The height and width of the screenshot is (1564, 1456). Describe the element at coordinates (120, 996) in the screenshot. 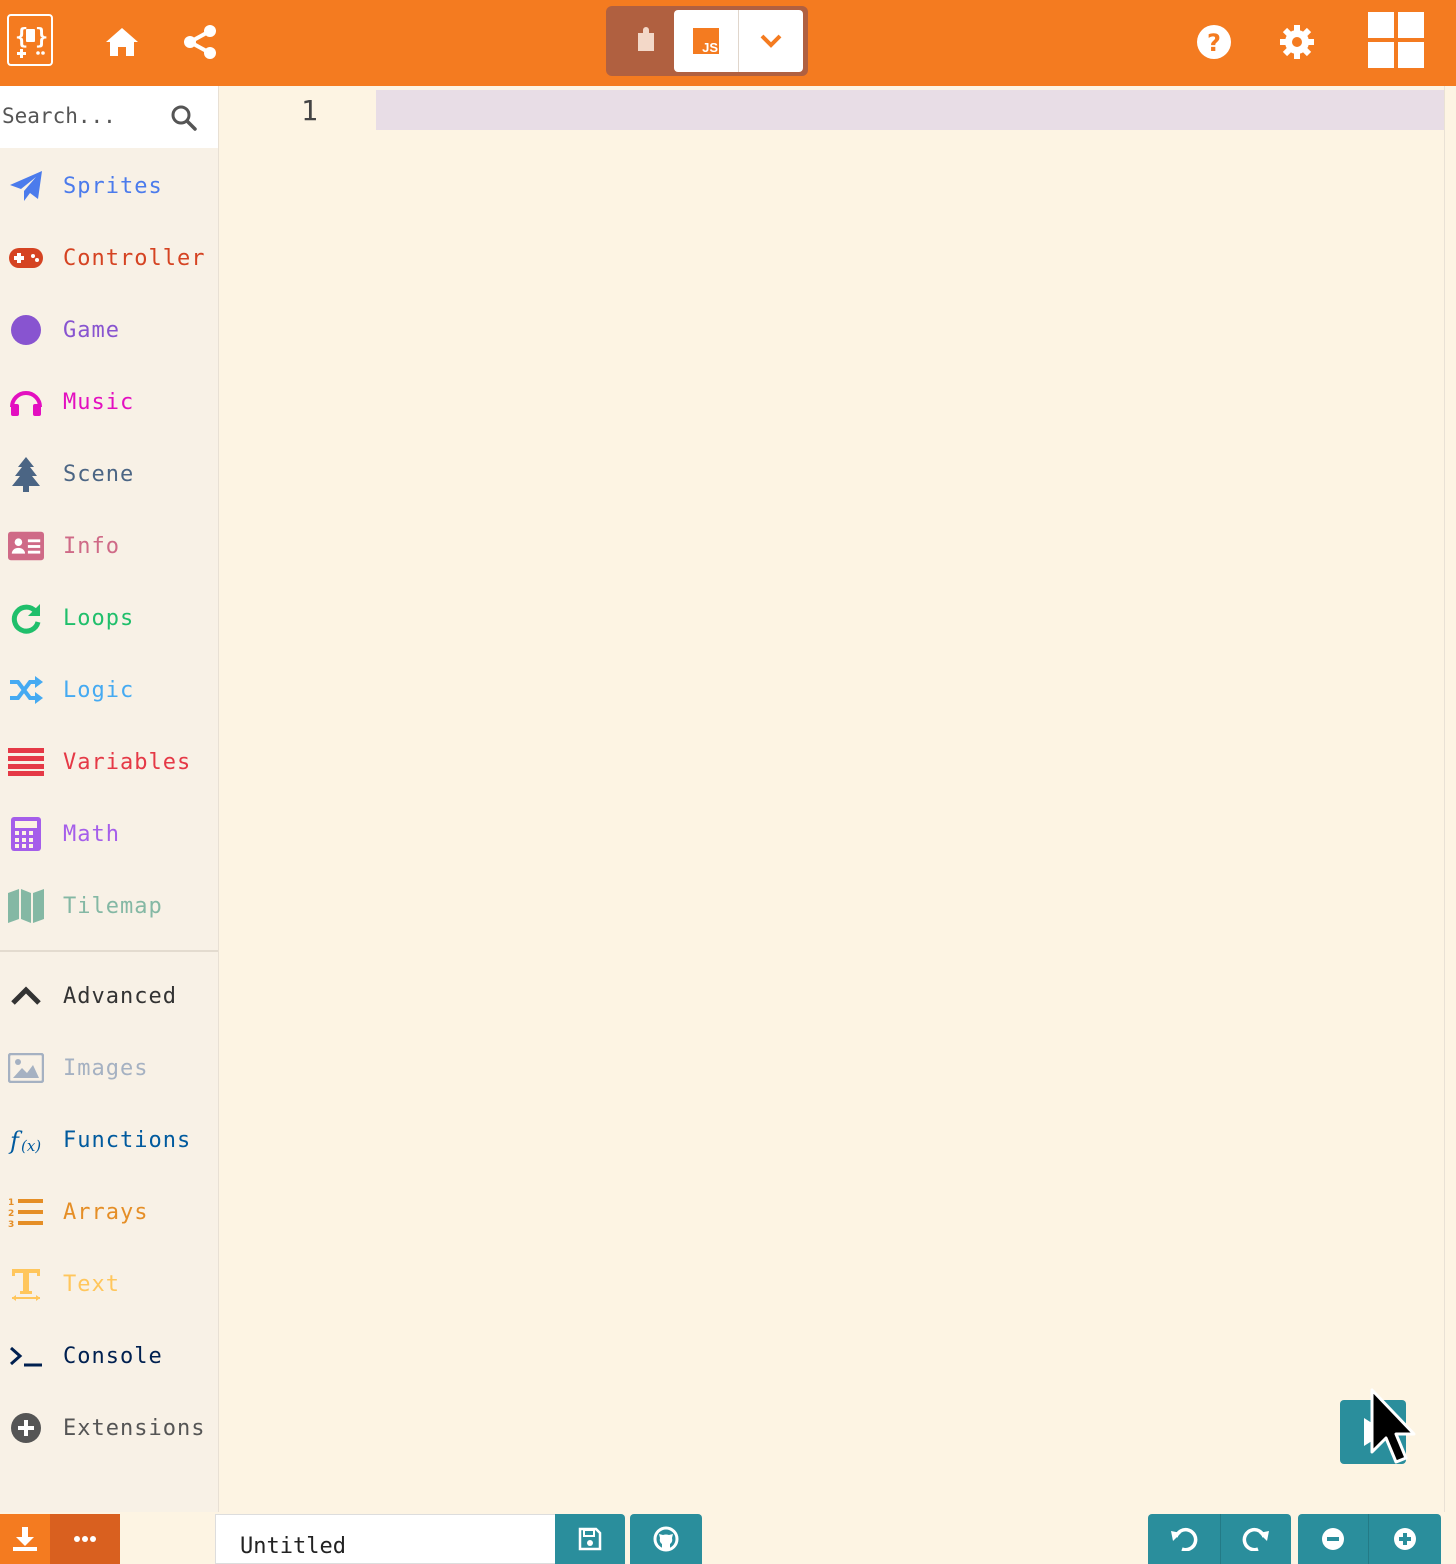

I see `category-label: Advanced` at that location.